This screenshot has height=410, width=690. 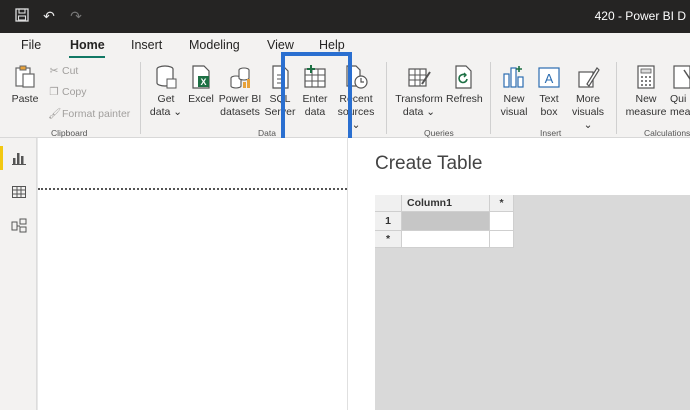 I want to click on tab-home: Home, so click(x=87, y=45).